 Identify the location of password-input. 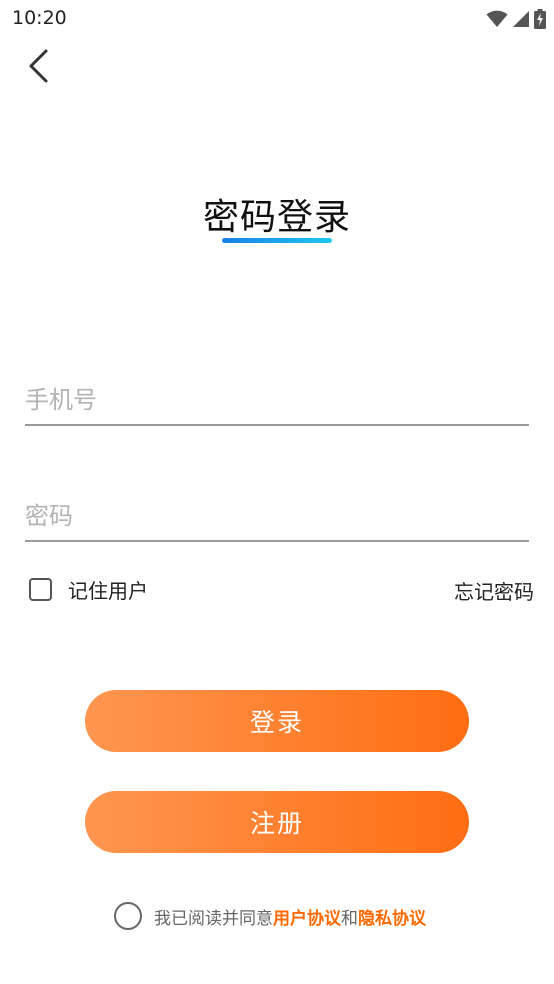
(277, 516).